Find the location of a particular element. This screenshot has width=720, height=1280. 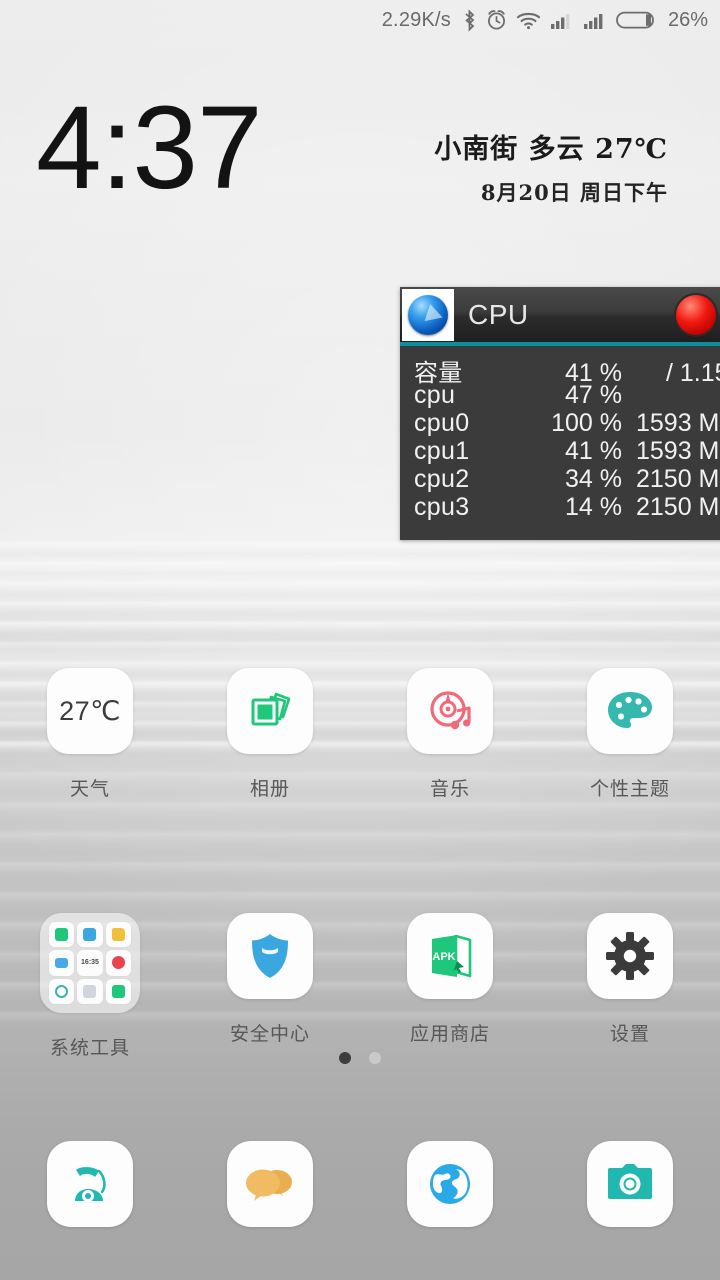

signal-sim1-icon is located at coordinates (562, 20).